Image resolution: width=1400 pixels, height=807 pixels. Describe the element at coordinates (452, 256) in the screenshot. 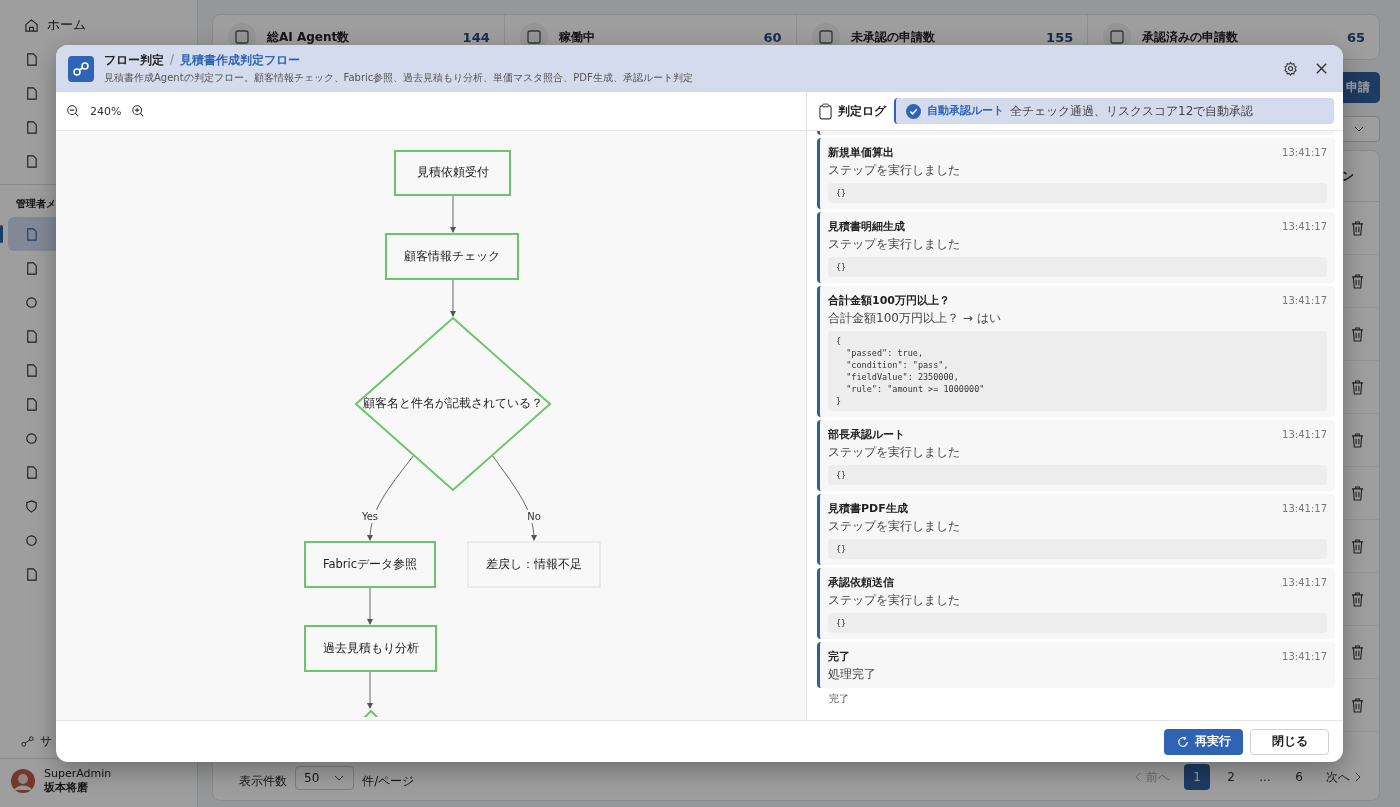

I see `process-node: 顧客情報チェック` at that location.